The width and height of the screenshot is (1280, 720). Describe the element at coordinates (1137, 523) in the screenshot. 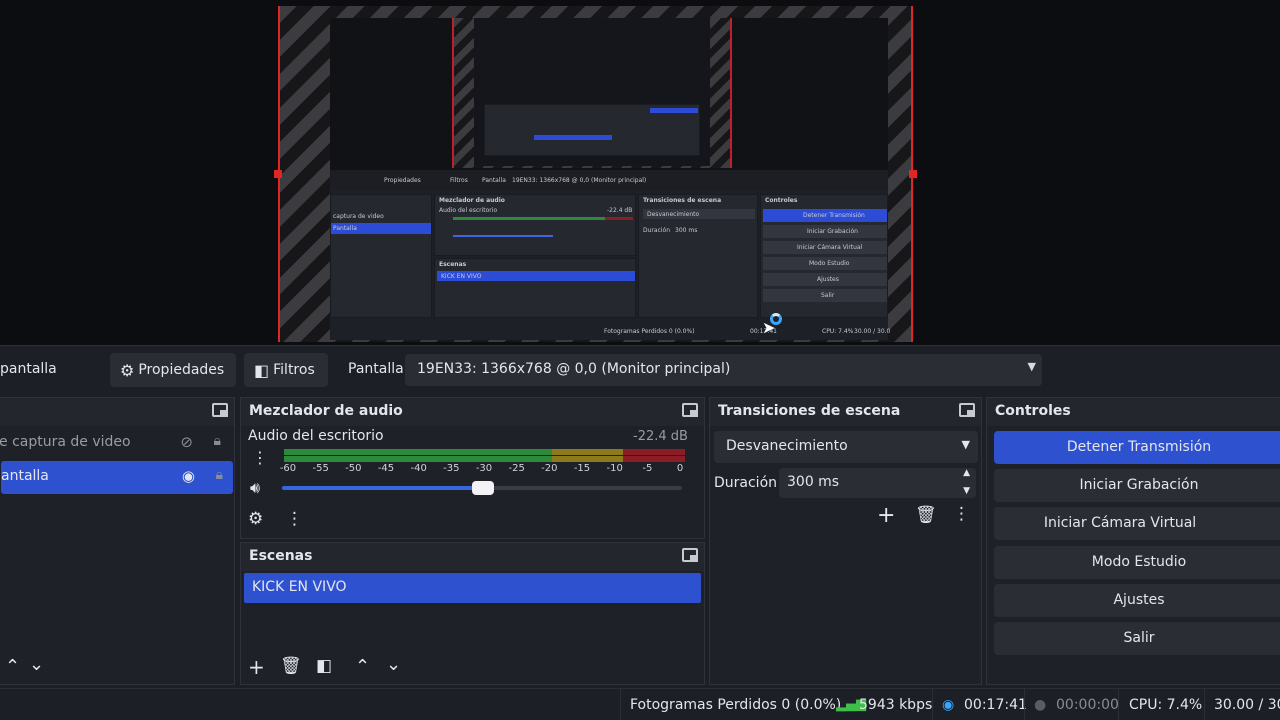

I see `start-virtual-camera-button: Iniciar Cámara Virtual` at that location.